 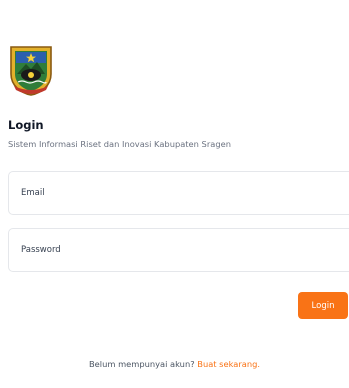 I want to click on login-button: Login, so click(x=323, y=305).